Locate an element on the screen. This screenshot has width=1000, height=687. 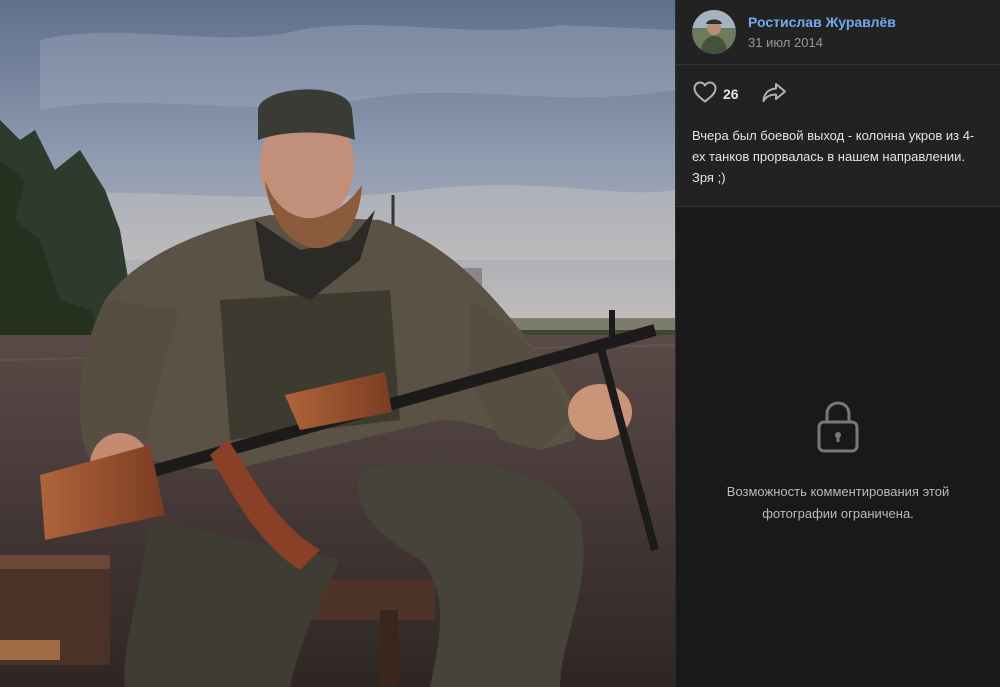
like-button: 26 is located at coordinates (715, 94).